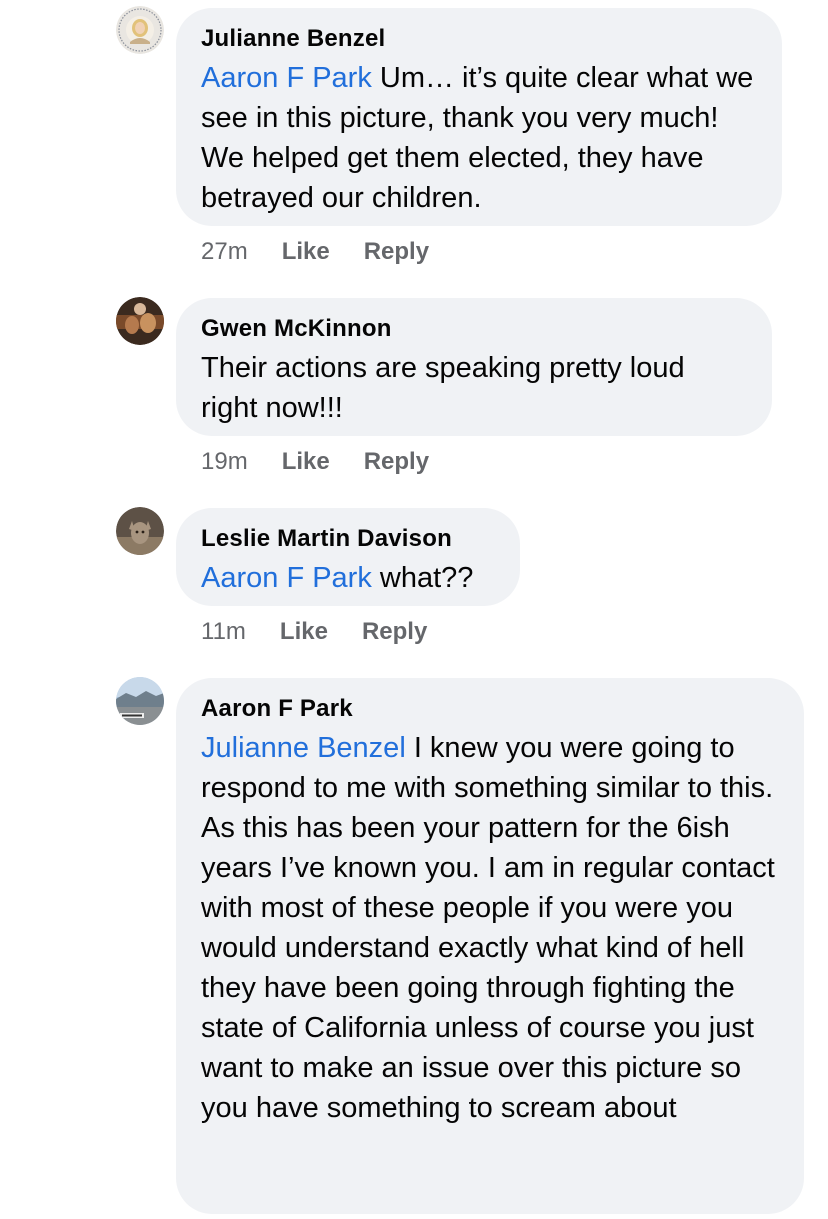 This screenshot has width=828, height=1219. What do you see at coordinates (332, 462) in the screenshot?
I see `comment-actions: 19m Like Reply` at bounding box center [332, 462].